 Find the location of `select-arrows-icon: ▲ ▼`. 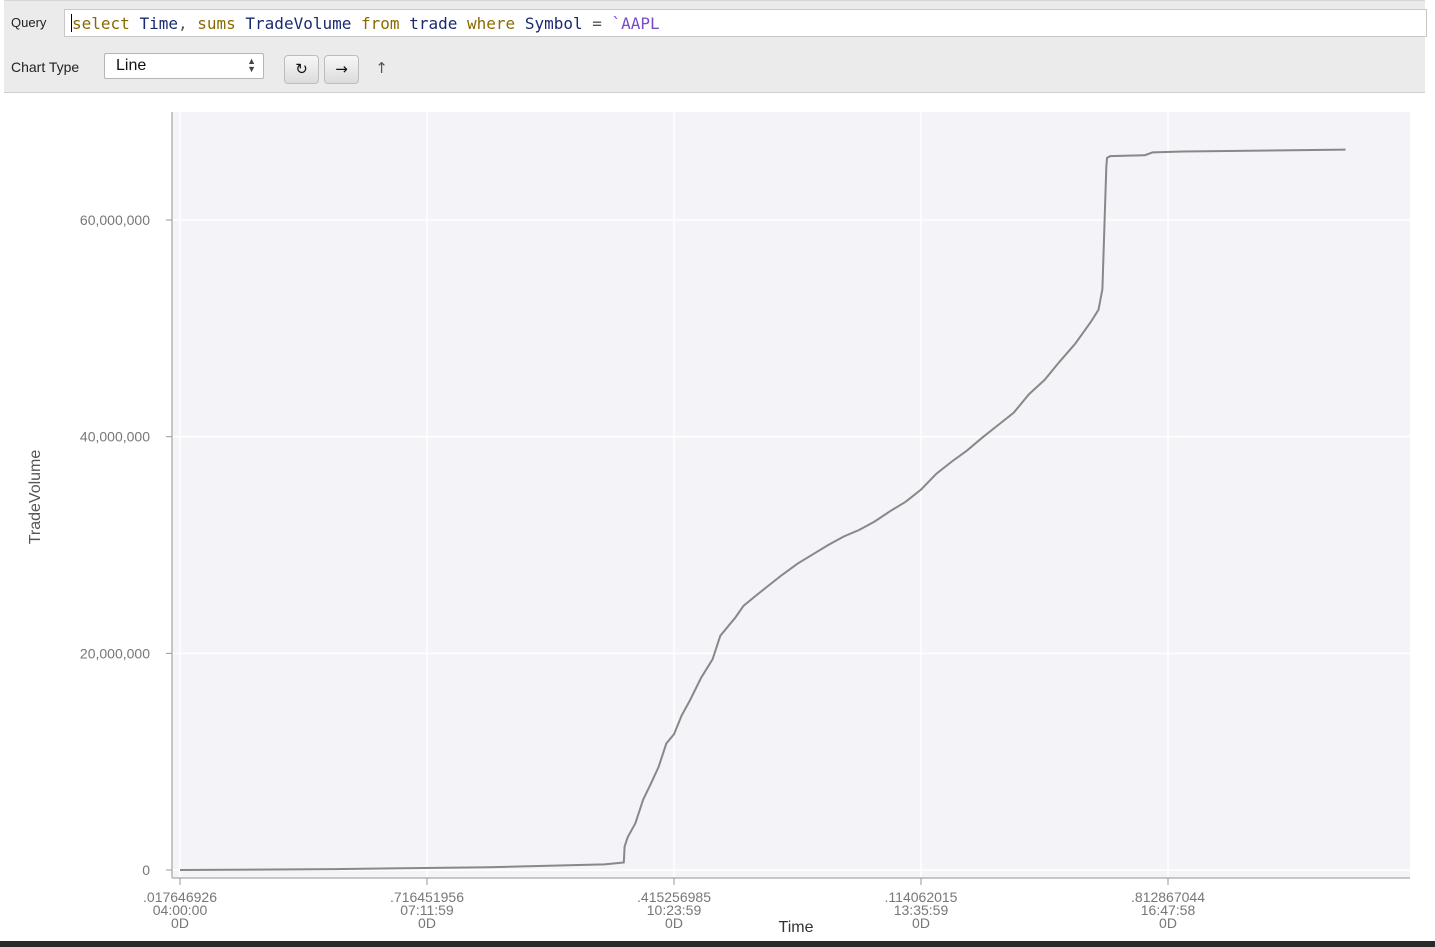

select-arrows-icon: ▲ ▼ is located at coordinates (251, 65).